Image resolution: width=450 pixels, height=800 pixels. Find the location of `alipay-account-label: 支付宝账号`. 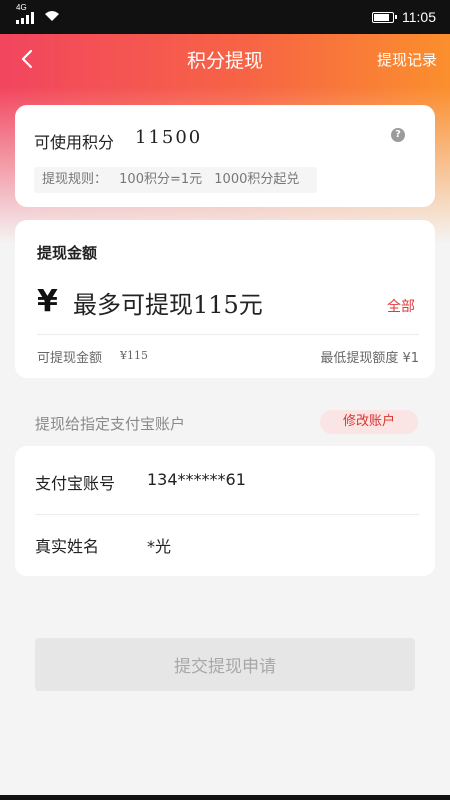

alipay-account-label: 支付宝账号 is located at coordinates (75, 483).